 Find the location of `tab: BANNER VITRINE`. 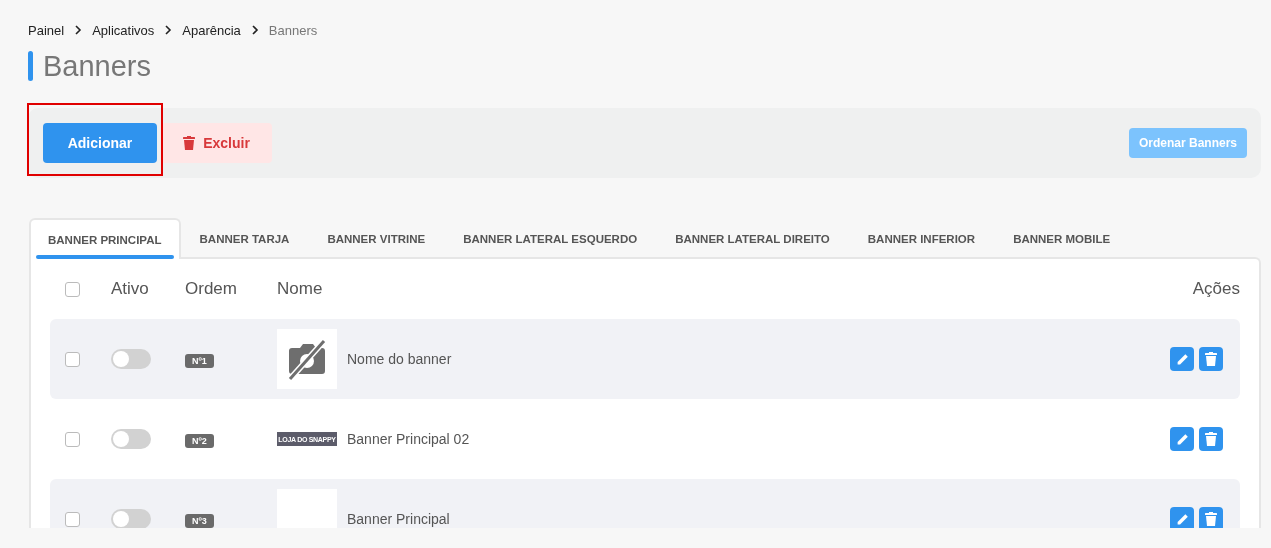

tab: BANNER VITRINE is located at coordinates (376, 237).